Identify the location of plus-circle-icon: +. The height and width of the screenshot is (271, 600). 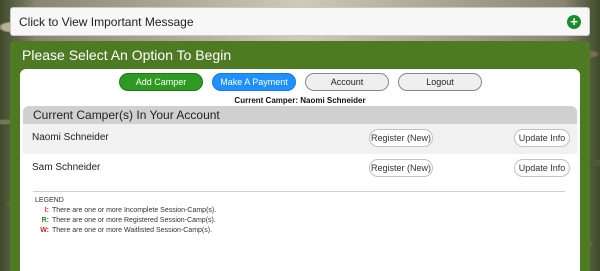
(574, 21).